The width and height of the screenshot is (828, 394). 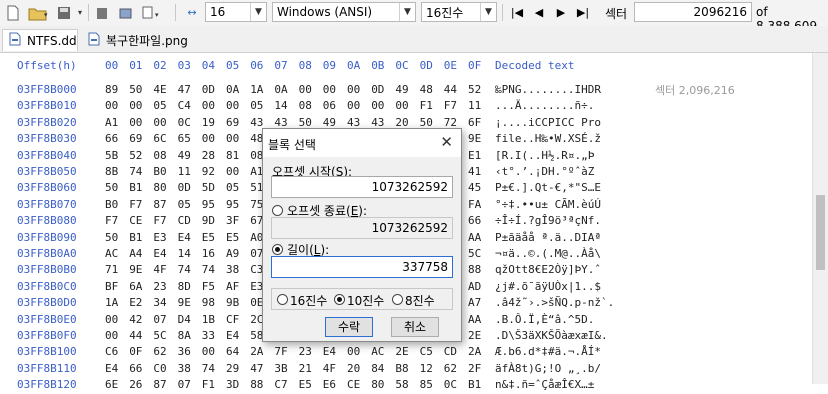 What do you see at coordinates (140, 40) in the screenshot?
I see `tab-recovered-png: 복구한파일.png` at bounding box center [140, 40].